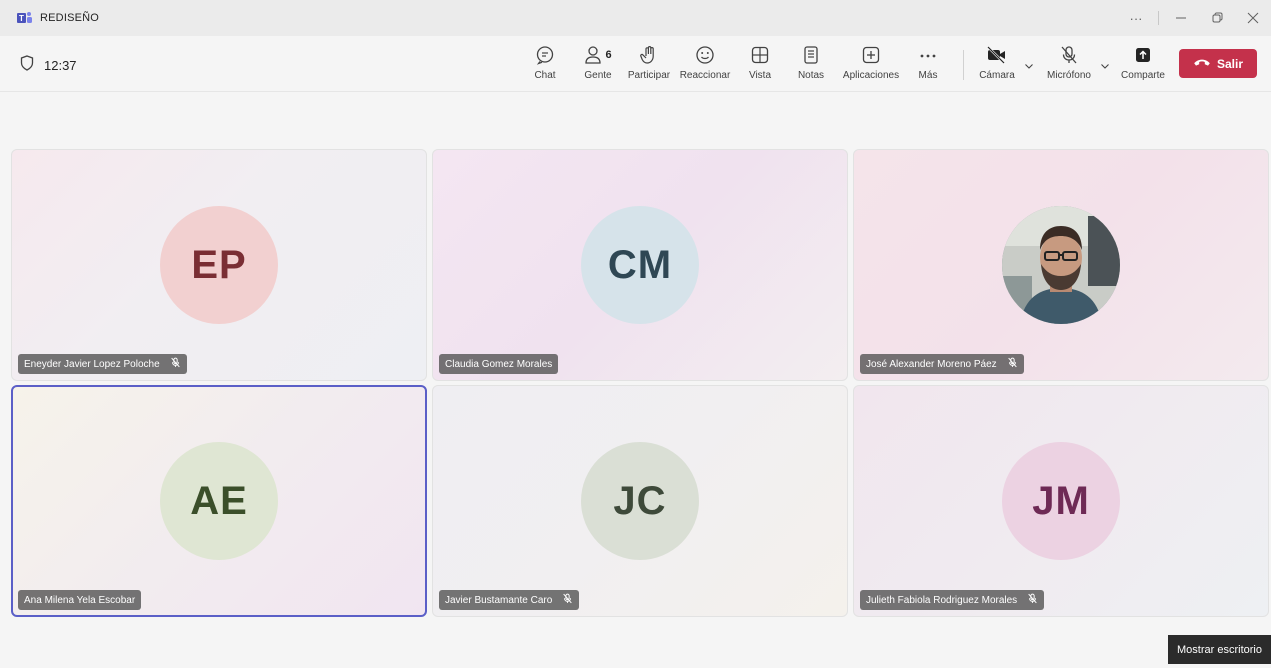 The height and width of the screenshot is (668, 1271). I want to click on timer-text: 12:37, so click(60, 65).